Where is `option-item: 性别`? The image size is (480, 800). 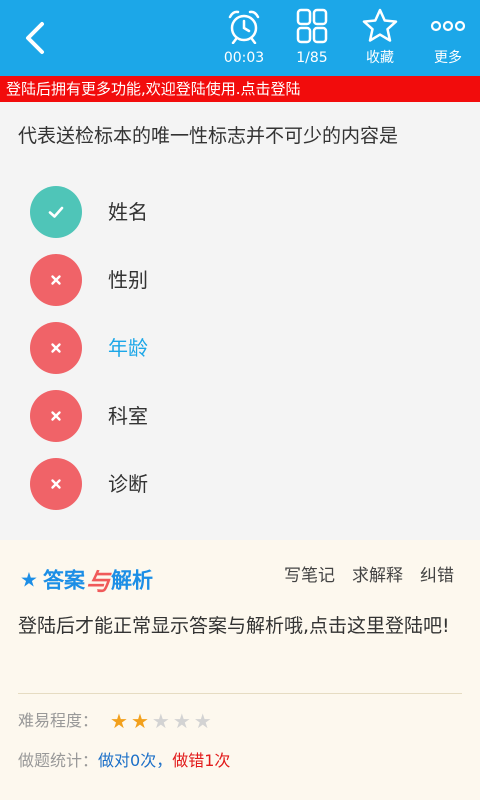
option-item: 性别 is located at coordinates (240, 280).